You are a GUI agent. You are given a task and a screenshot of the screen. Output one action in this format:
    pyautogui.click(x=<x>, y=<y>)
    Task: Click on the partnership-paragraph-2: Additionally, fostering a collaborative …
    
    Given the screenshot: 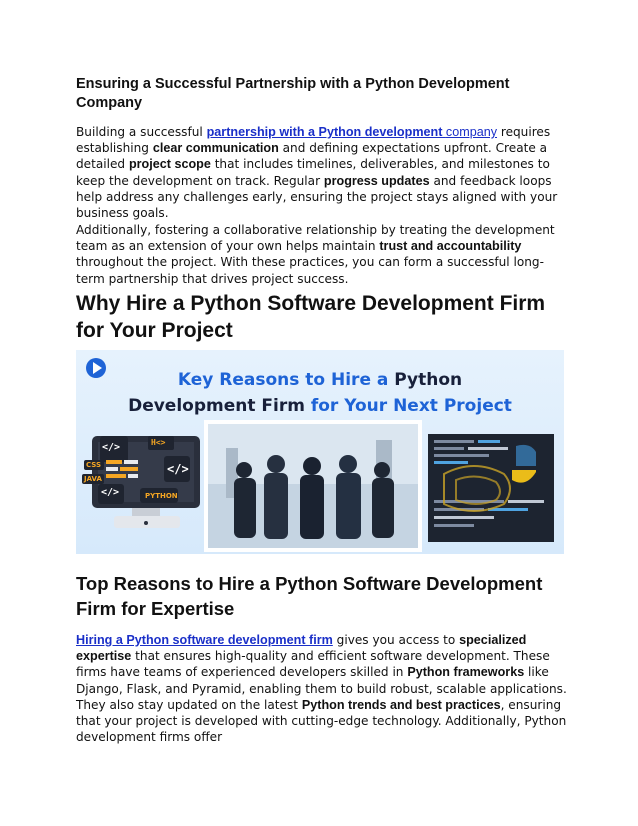 What is the action you would take?
    pyautogui.click(x=322, y=254)
    